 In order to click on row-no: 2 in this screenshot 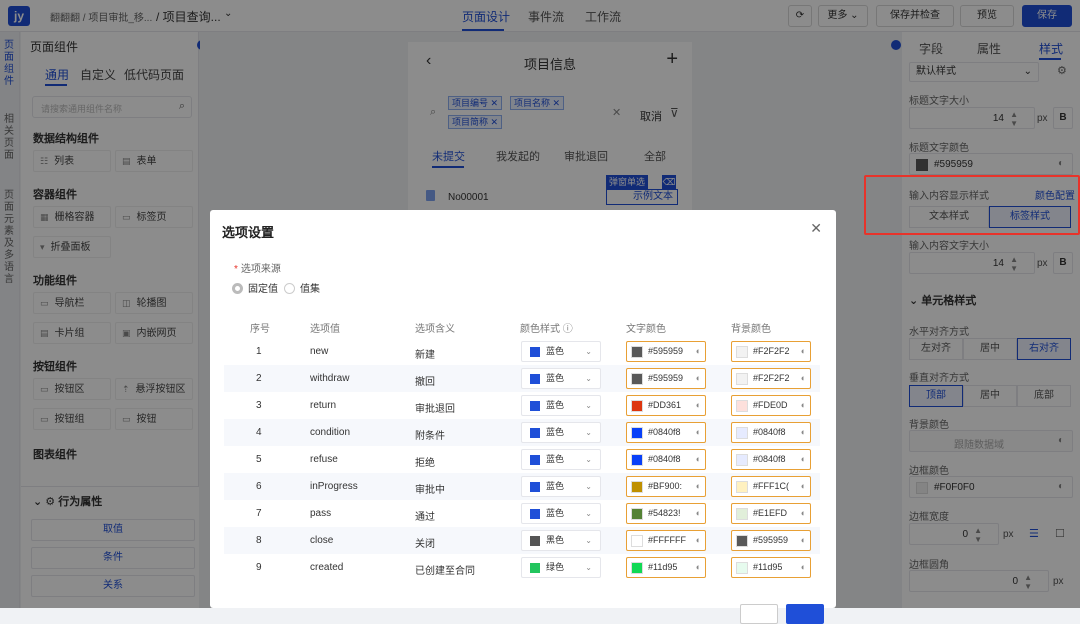, I will do `click(259, 378)`.